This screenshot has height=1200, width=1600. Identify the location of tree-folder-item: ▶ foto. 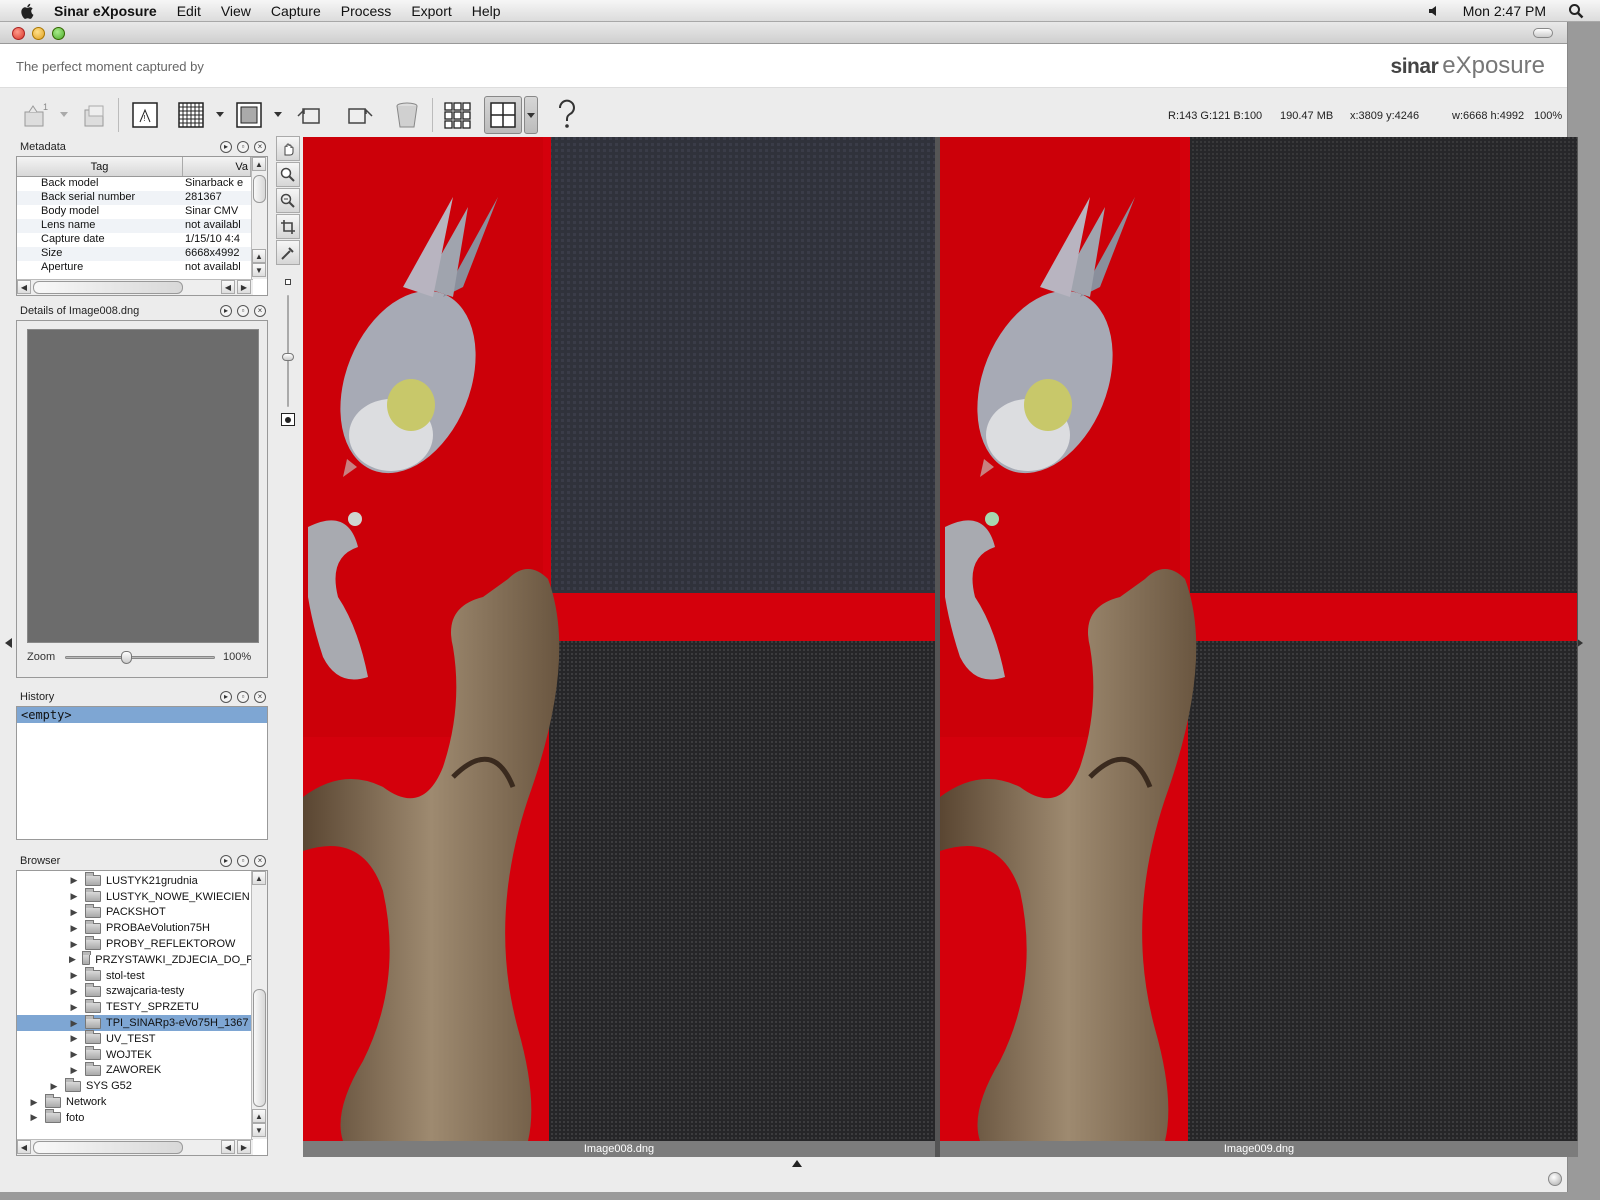
(135, 1117).